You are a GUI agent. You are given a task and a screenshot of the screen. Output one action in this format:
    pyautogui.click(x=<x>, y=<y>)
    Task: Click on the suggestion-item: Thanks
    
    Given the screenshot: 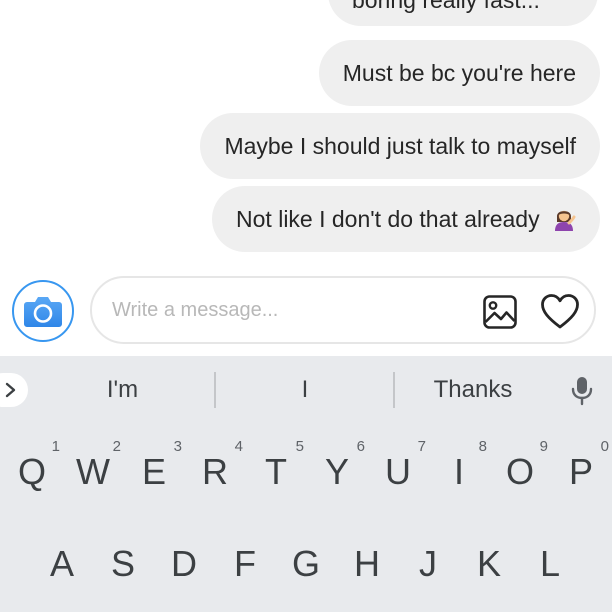 What is the action you would take?
    pyautogui.click(x=473, y=390)
    